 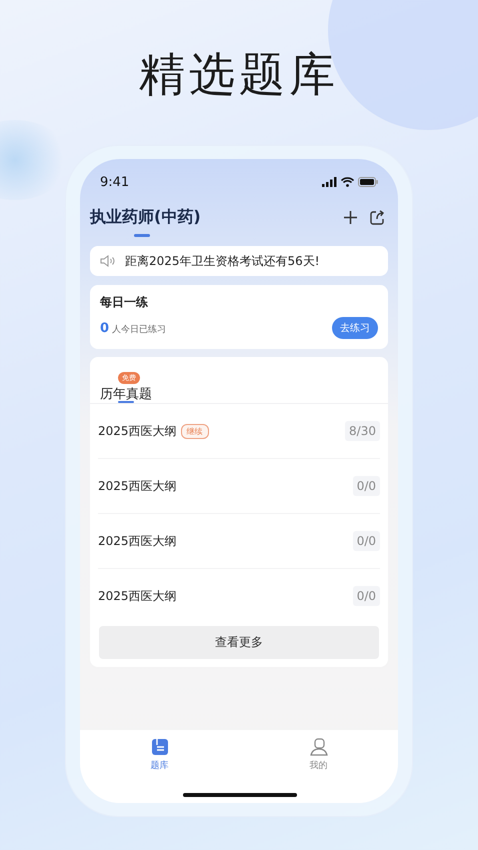 I want to click on notice-text: 距离2025年卫生资格考试还有56天!, so click(x=222, y=261).